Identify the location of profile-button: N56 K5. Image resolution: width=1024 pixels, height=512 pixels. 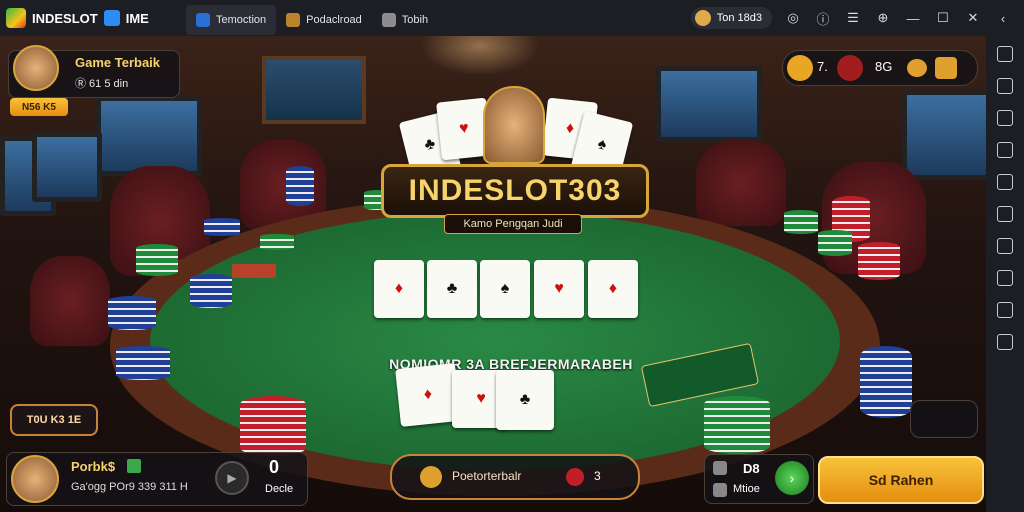
(39, 107).